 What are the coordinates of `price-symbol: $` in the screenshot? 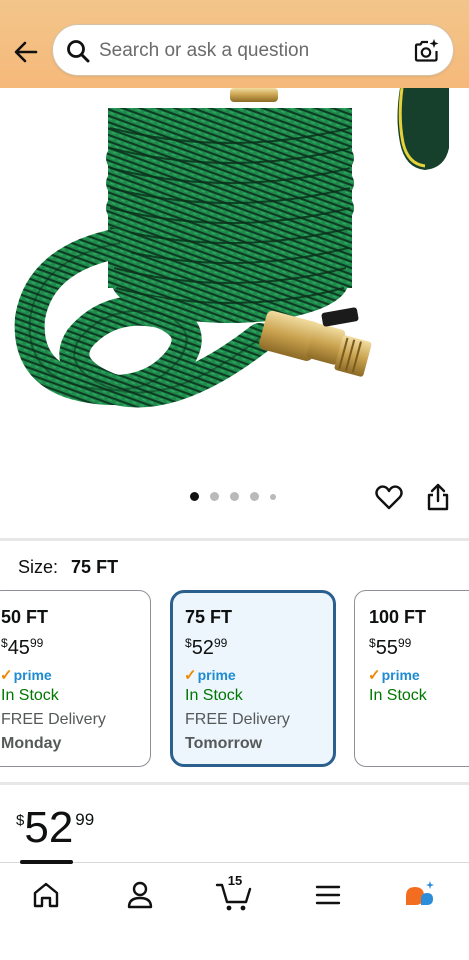 It's located at (20, 820).